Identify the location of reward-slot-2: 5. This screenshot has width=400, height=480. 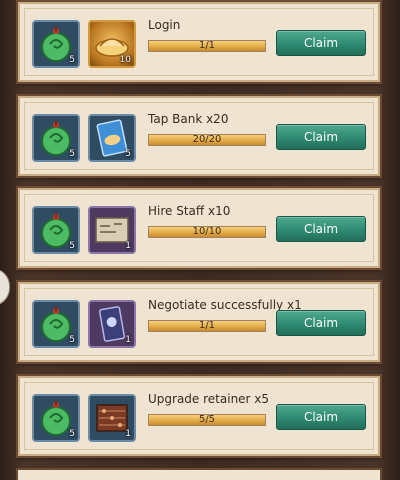
(112, 138).